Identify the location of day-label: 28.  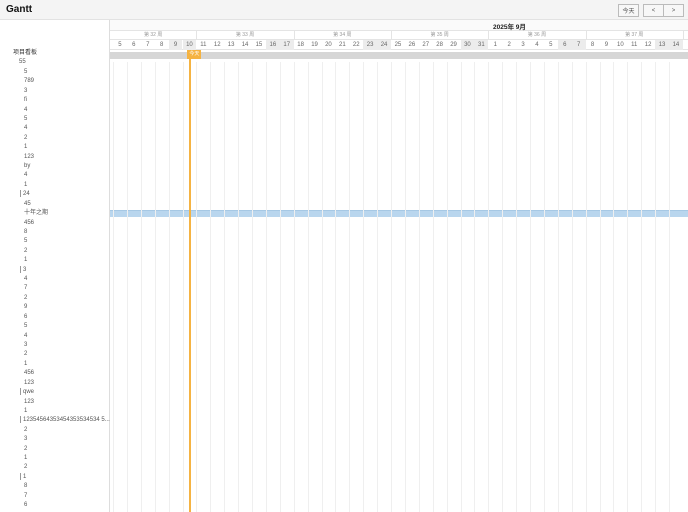
(439, 45).